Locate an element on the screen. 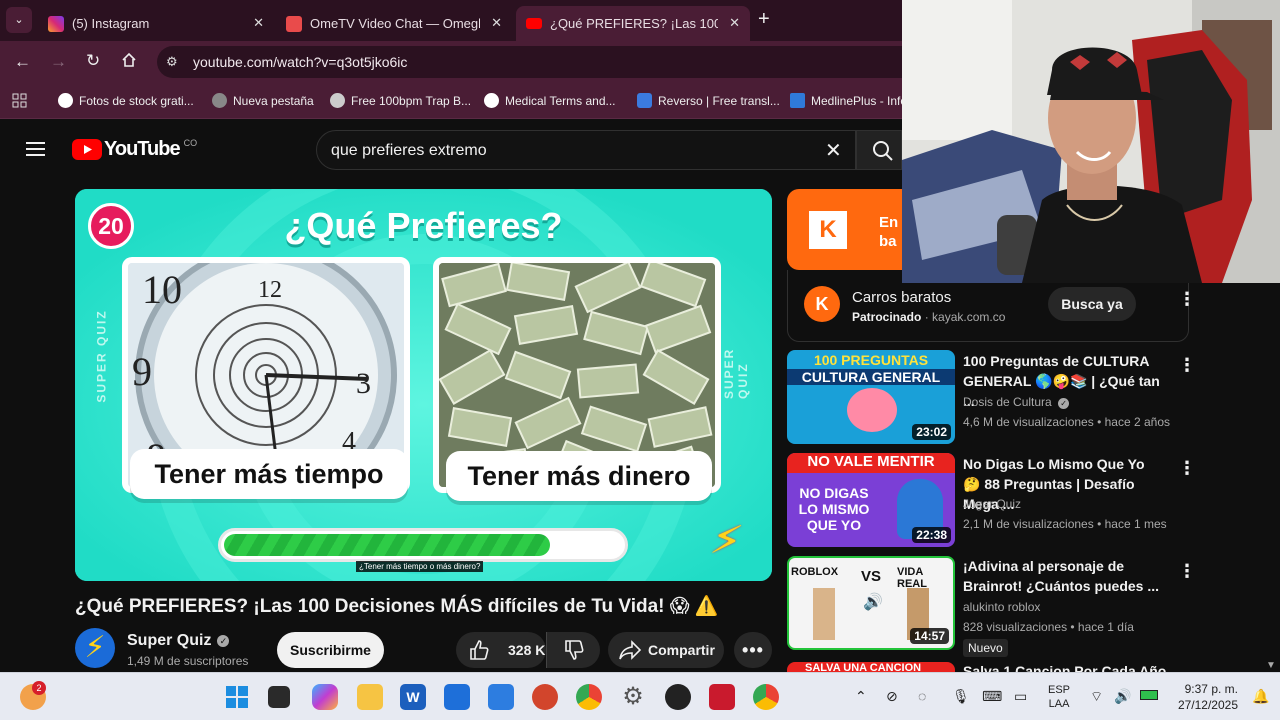 Image resolution: width=1280 pixels, height=720 pixels. forward-icon: → is located at coordinates (58, 62).